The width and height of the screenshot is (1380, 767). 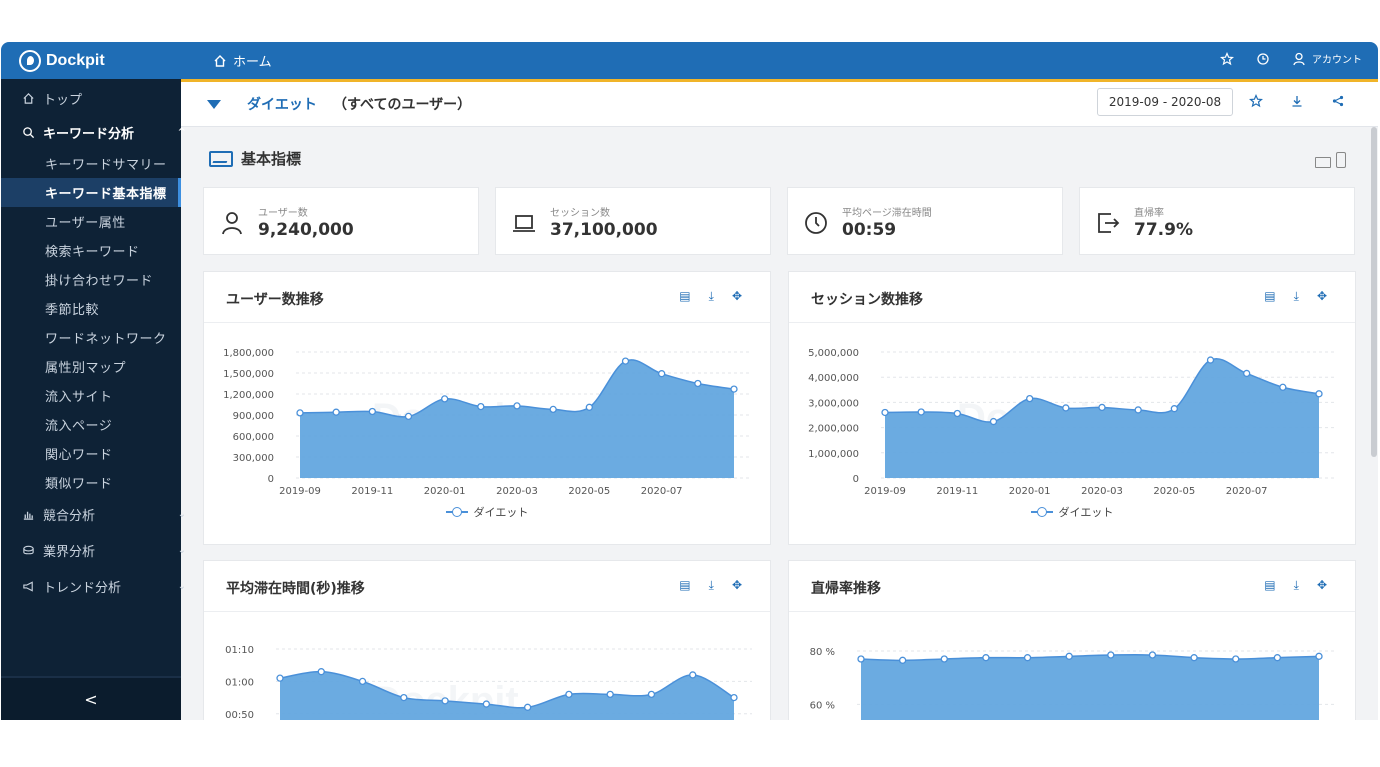 I want to click on caret-down-icon, so click(x=214, y=104).